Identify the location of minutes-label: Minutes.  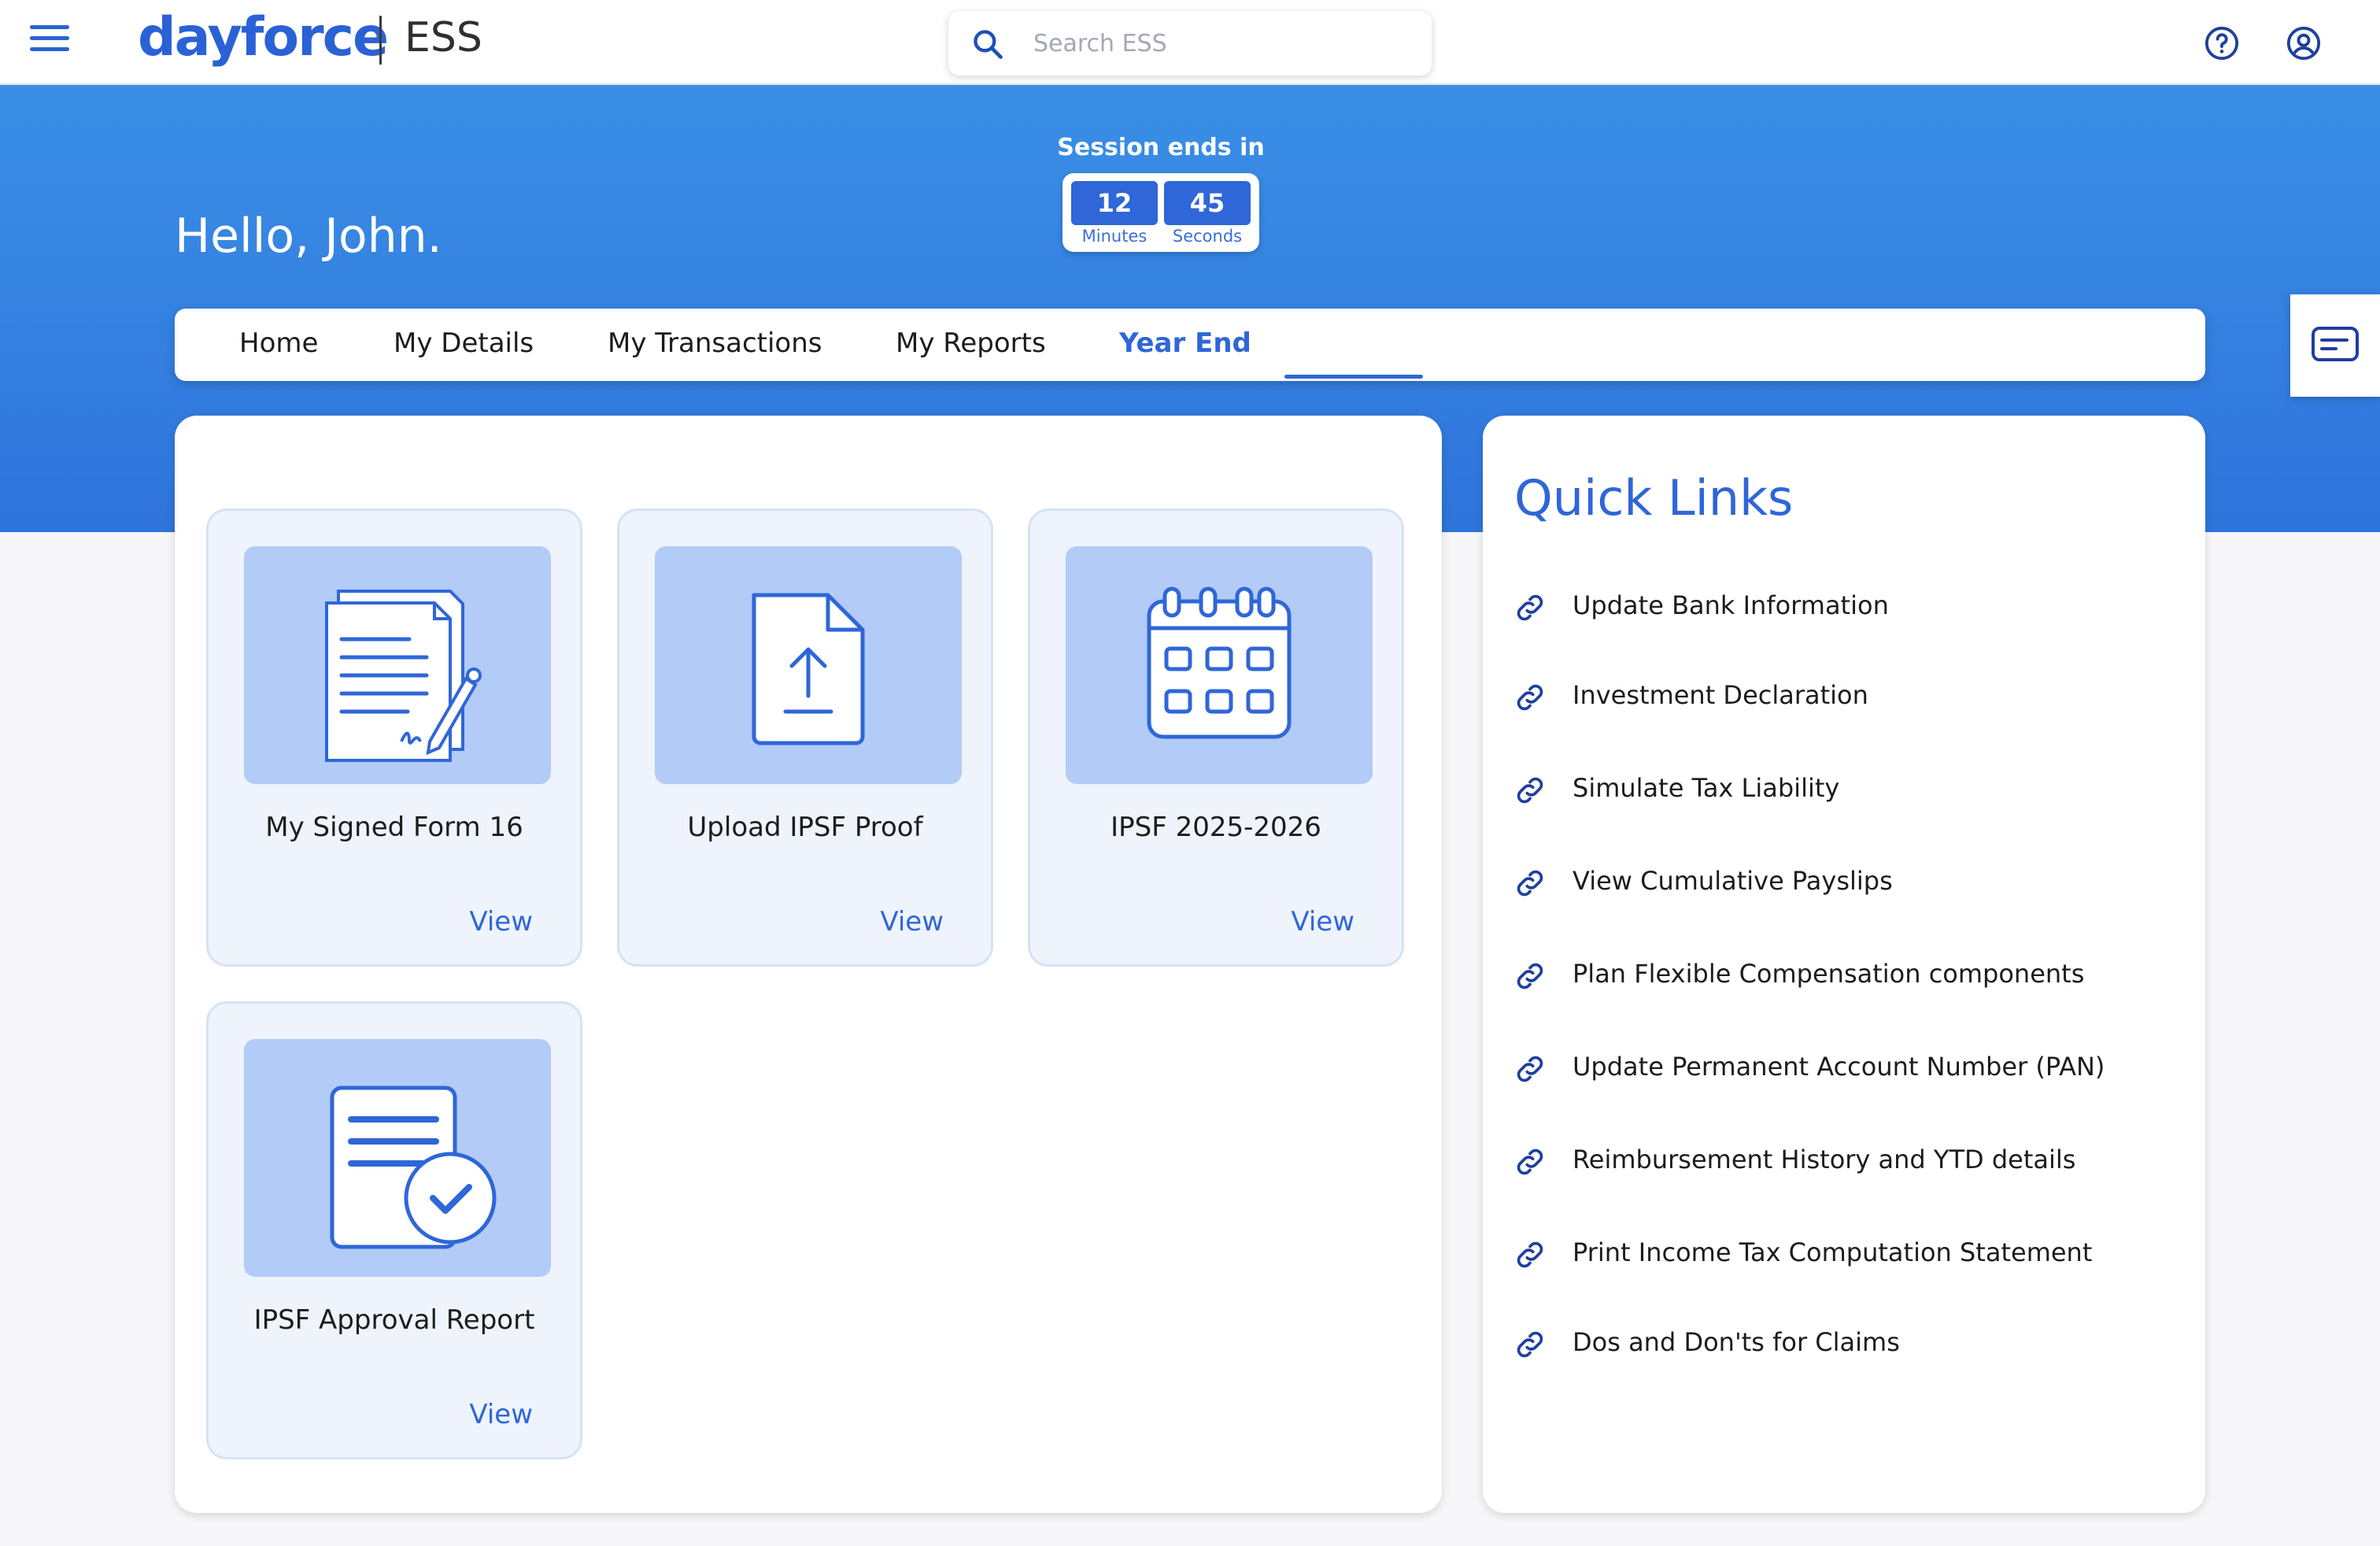
(1114, 236).